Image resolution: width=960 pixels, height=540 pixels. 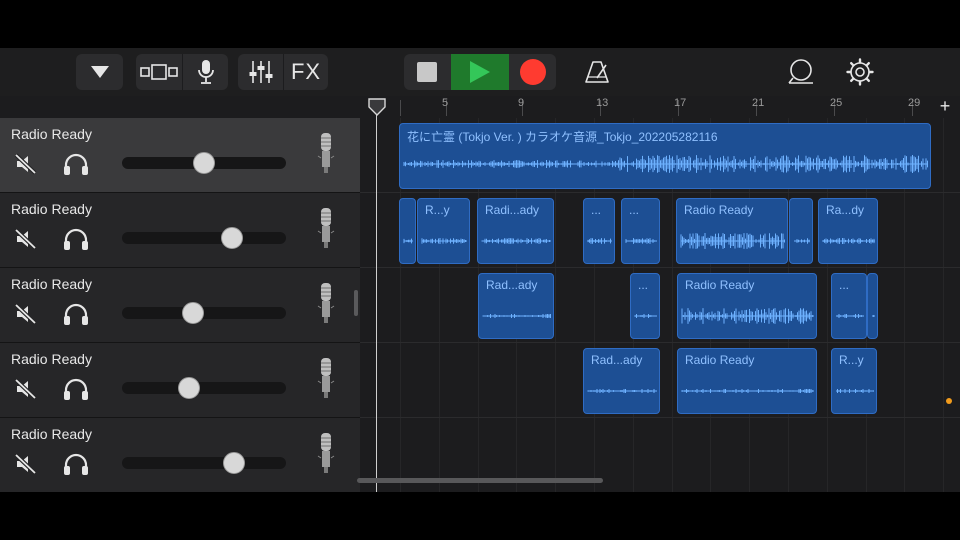 What do you see at coordinates (480, 480) in the screenshot?
I see `horizontal-scrollbar` at bounding box center [480, 480].